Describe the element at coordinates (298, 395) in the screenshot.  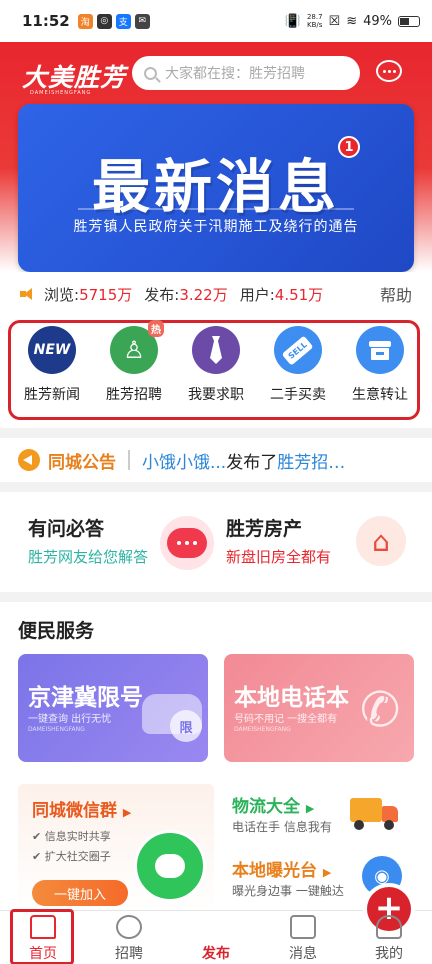
I see `category-label: 二手买卖` at that location.